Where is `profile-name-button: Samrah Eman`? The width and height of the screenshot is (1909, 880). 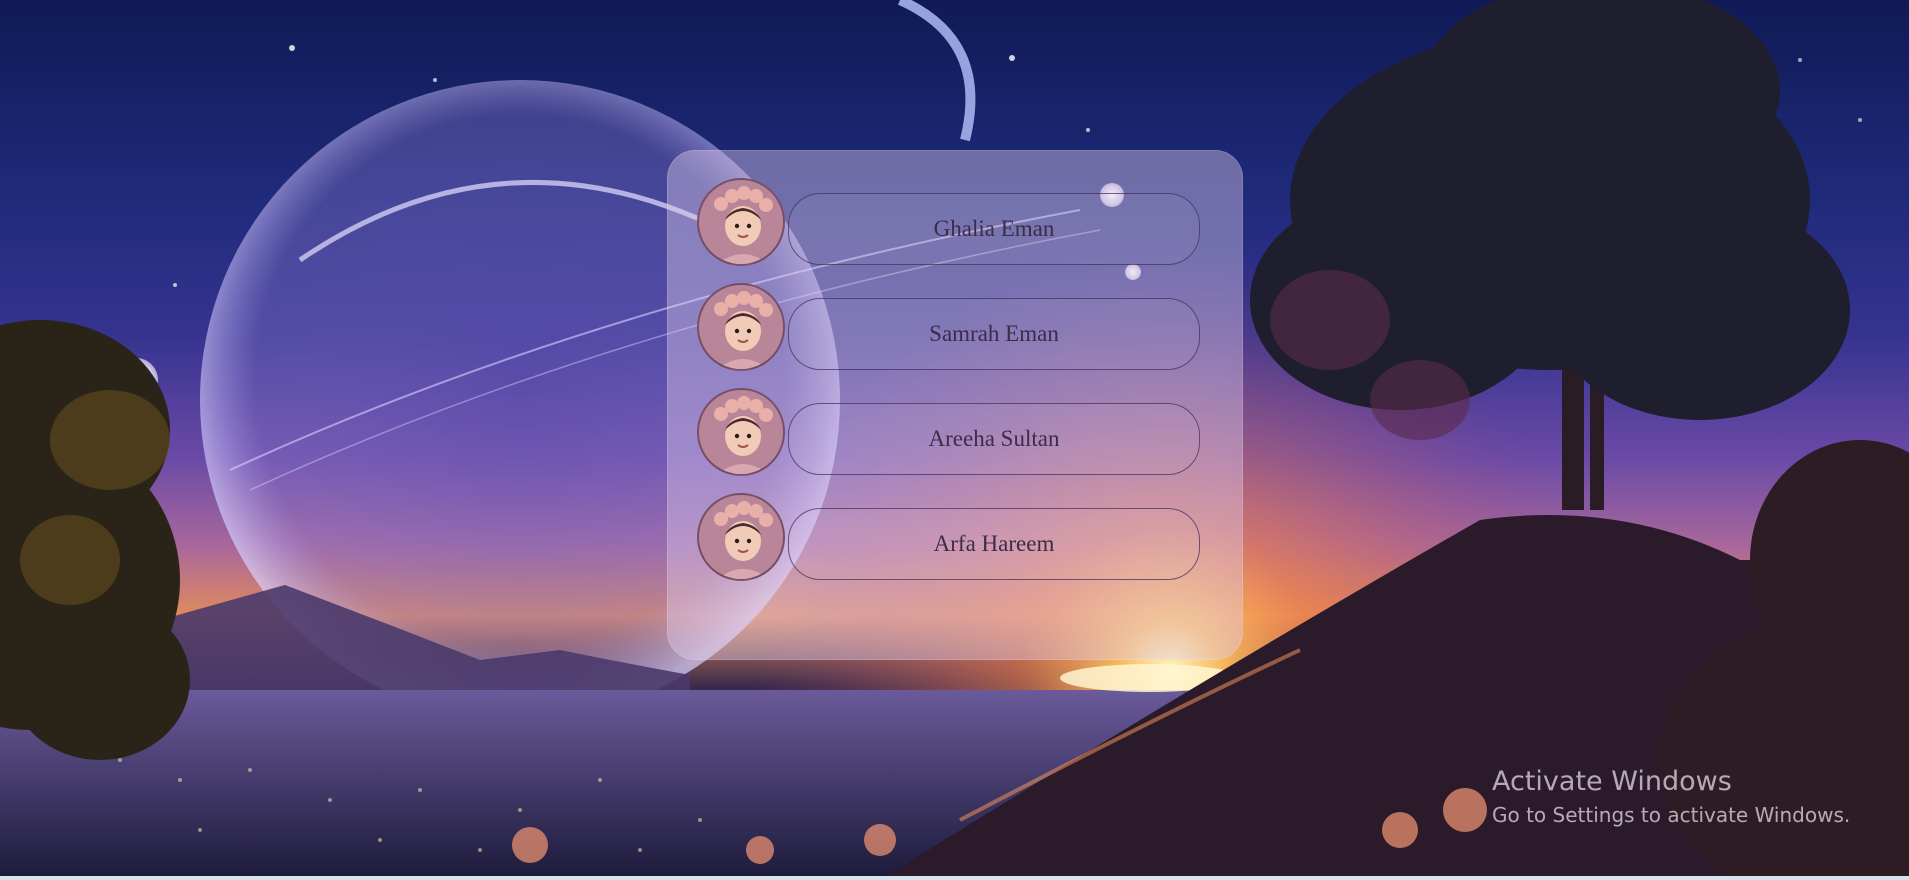 profile-name-button: Samrah Eman is located at coordinates (994, 334).